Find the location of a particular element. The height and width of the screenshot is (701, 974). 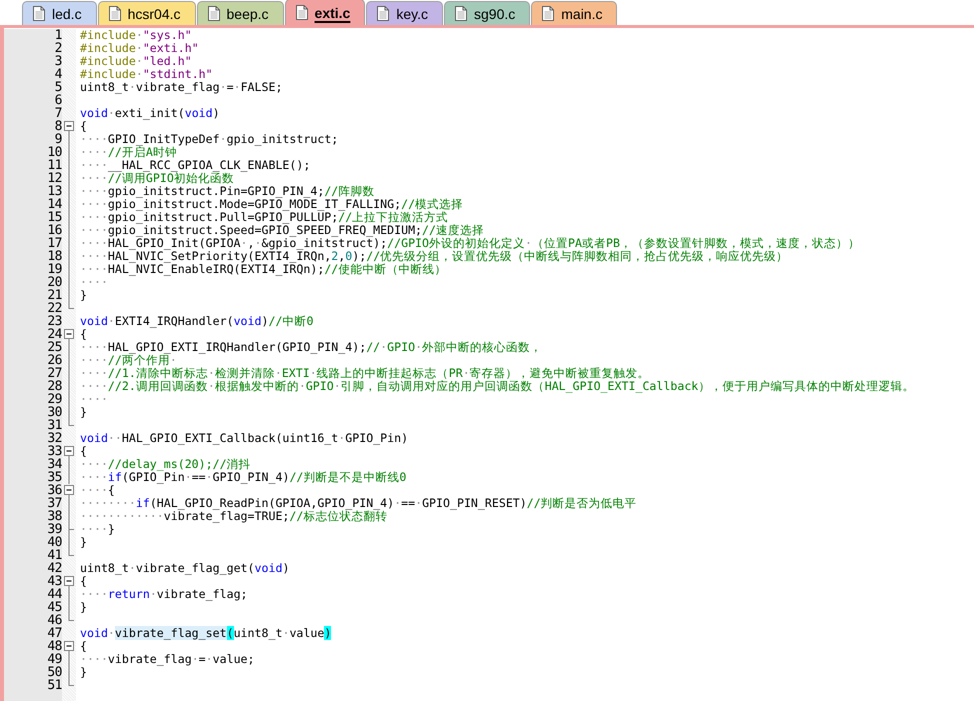

line-number: 26 is located at coordinates (54, 360).